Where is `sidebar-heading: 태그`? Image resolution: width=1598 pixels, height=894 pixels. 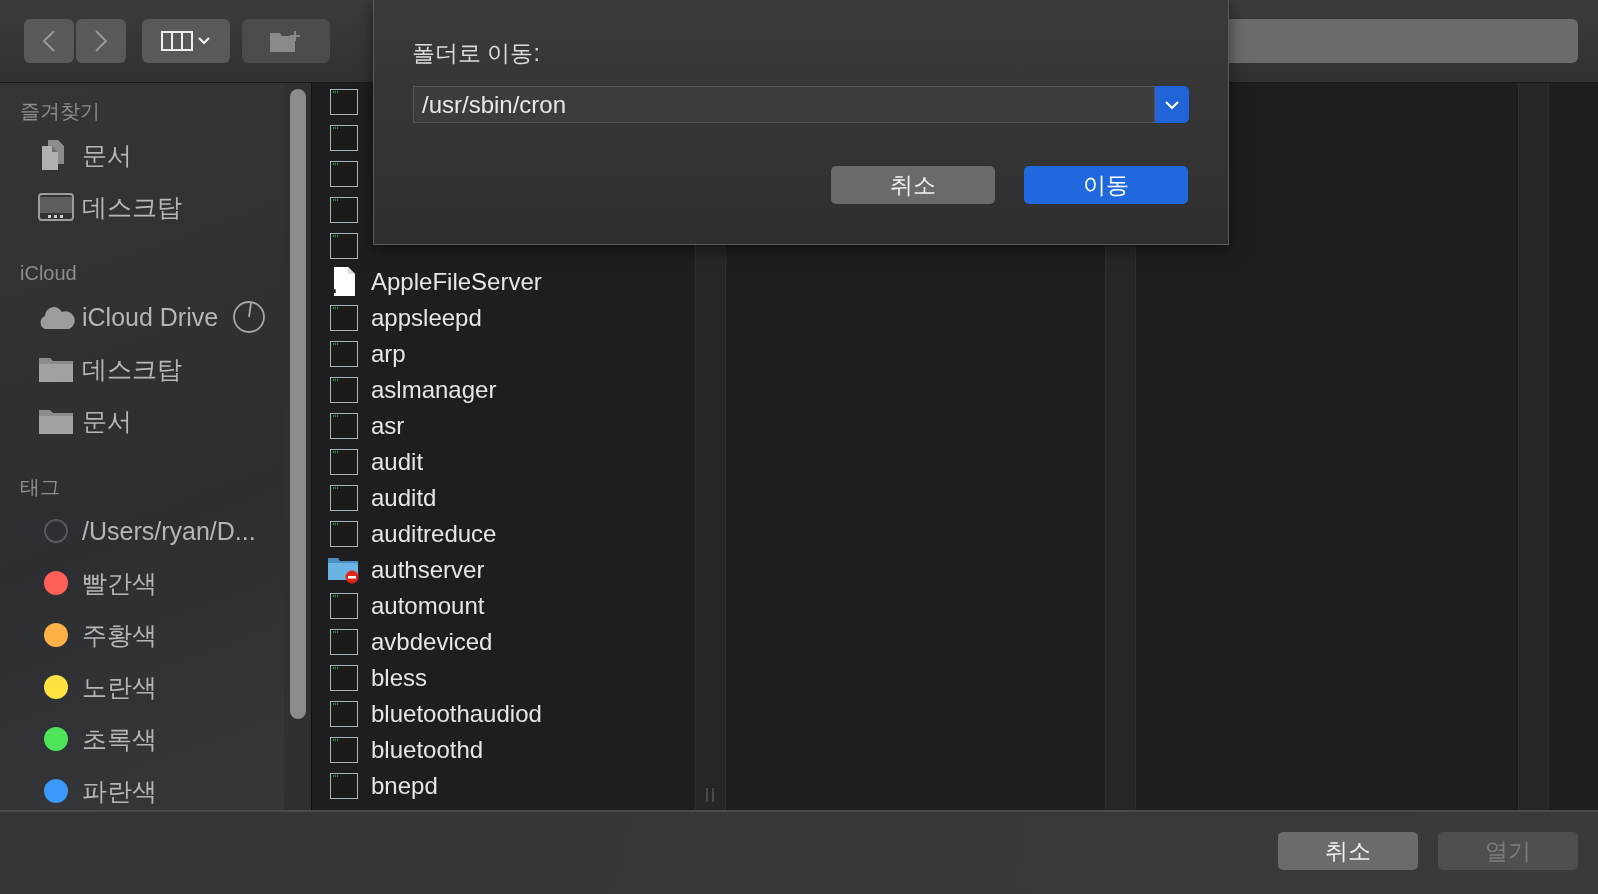
sidebar-heading: 태그 is located at coordinates (40, 487).